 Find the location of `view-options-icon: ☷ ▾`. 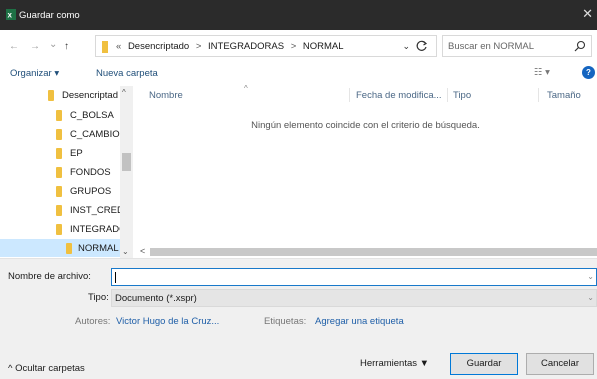

view-options-icon: ☷ ▾ is located at coordinates (542, 72).